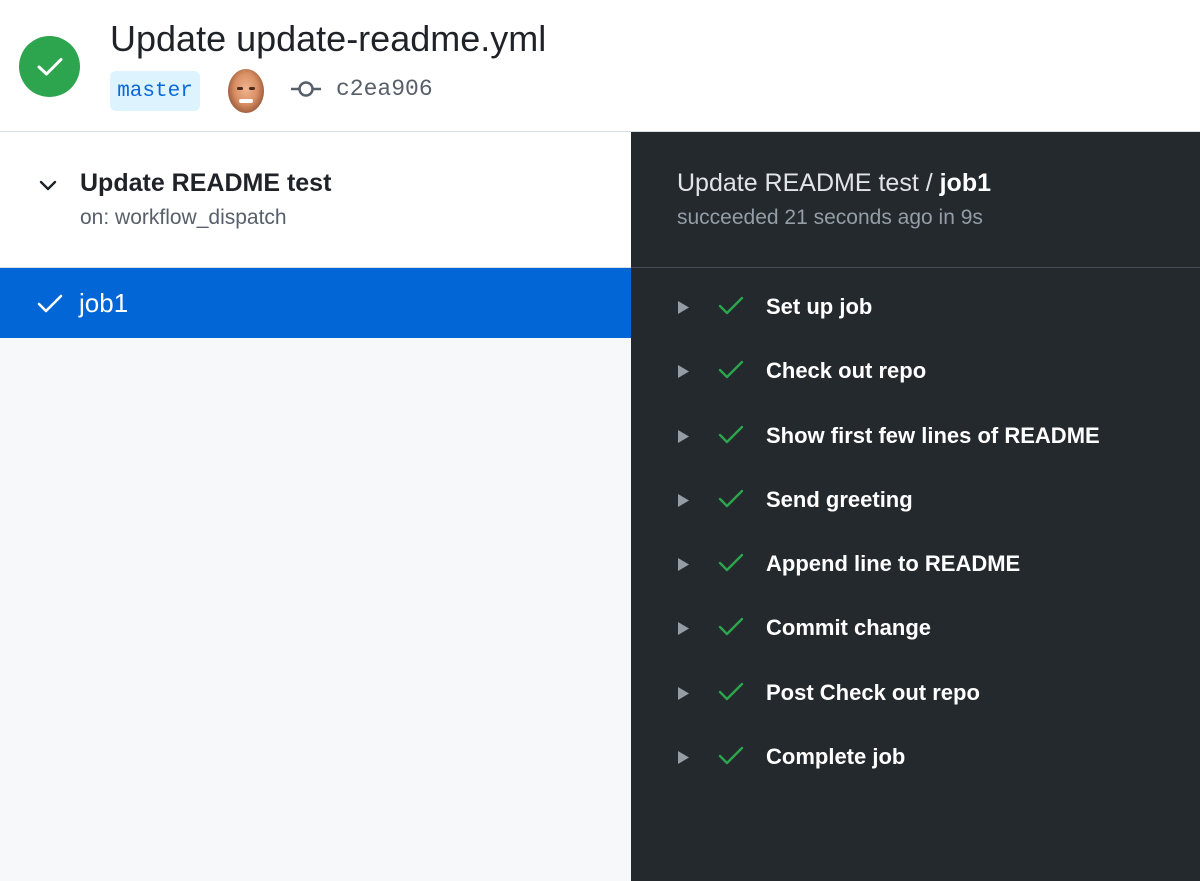  I want to click on step-row: Append line to README, so click(915, 564).